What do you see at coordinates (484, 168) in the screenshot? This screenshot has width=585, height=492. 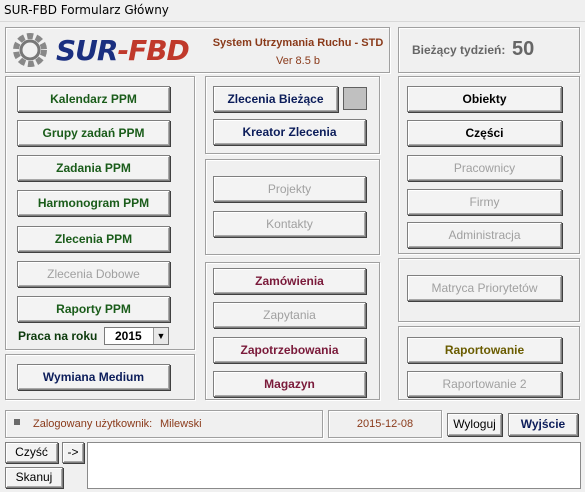 I see `pracownicy-button: Pracownicy` at bounding box center [484, 168].